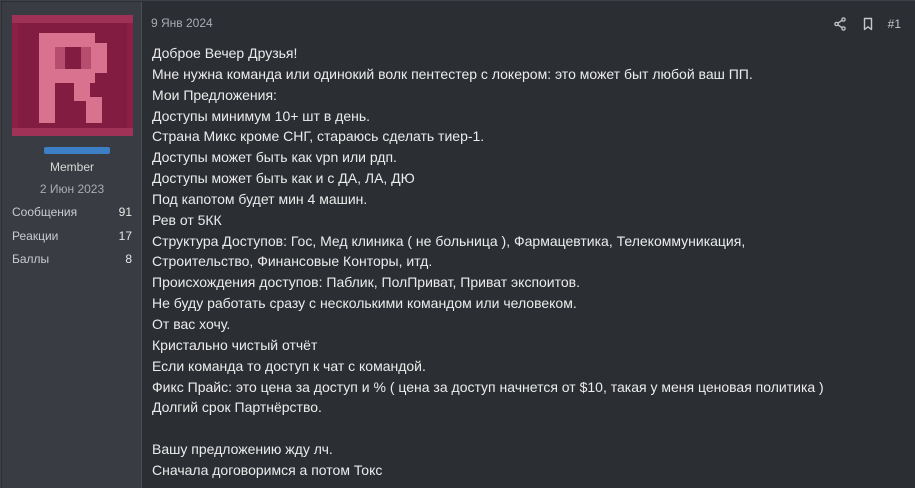 This screenshot has height=488, width=915. Describe the element at coordinates (225, 53) in the screenshot. I see `post-line: Доброе Вечер Друзья!` at that location.